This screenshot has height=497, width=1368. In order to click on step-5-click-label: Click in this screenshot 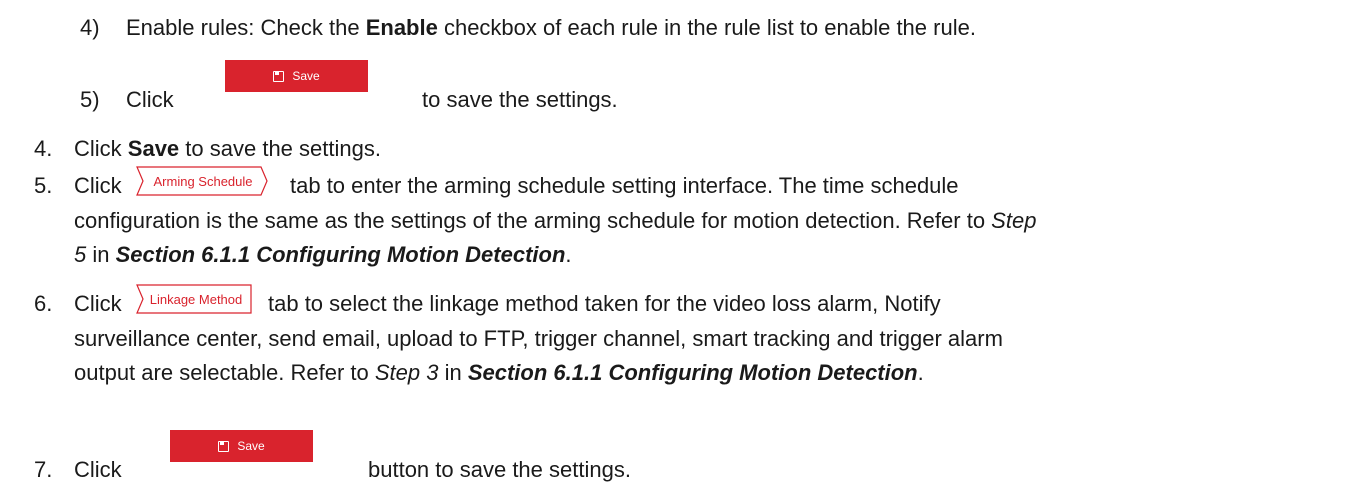, I will do `click(98, 185)`.